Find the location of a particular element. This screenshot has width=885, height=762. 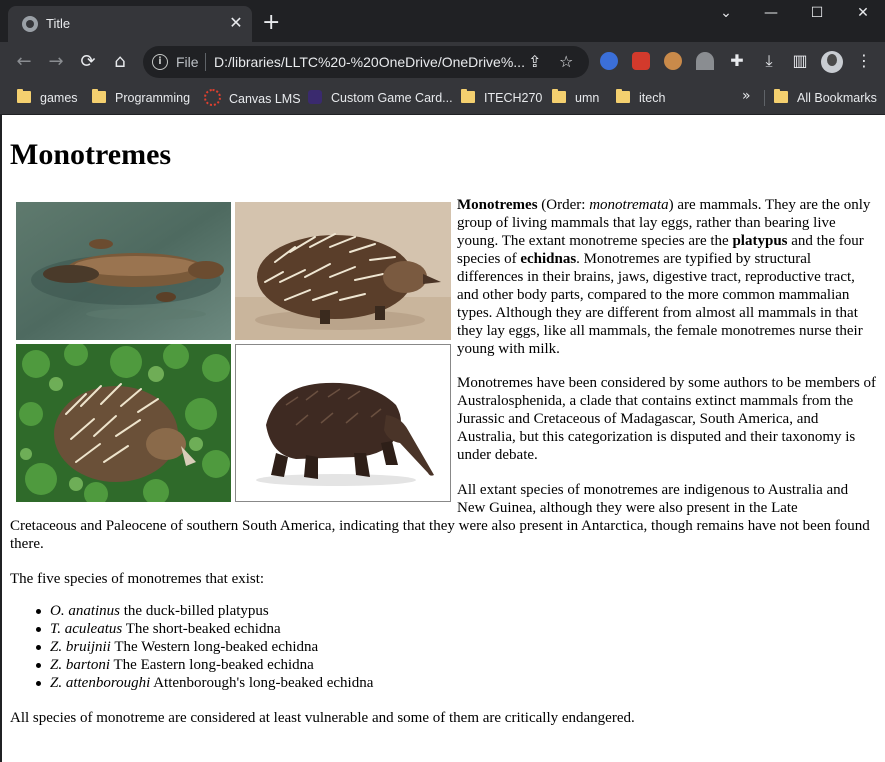

side-panel-icon: ▥ is located at coordinates (800, 61).